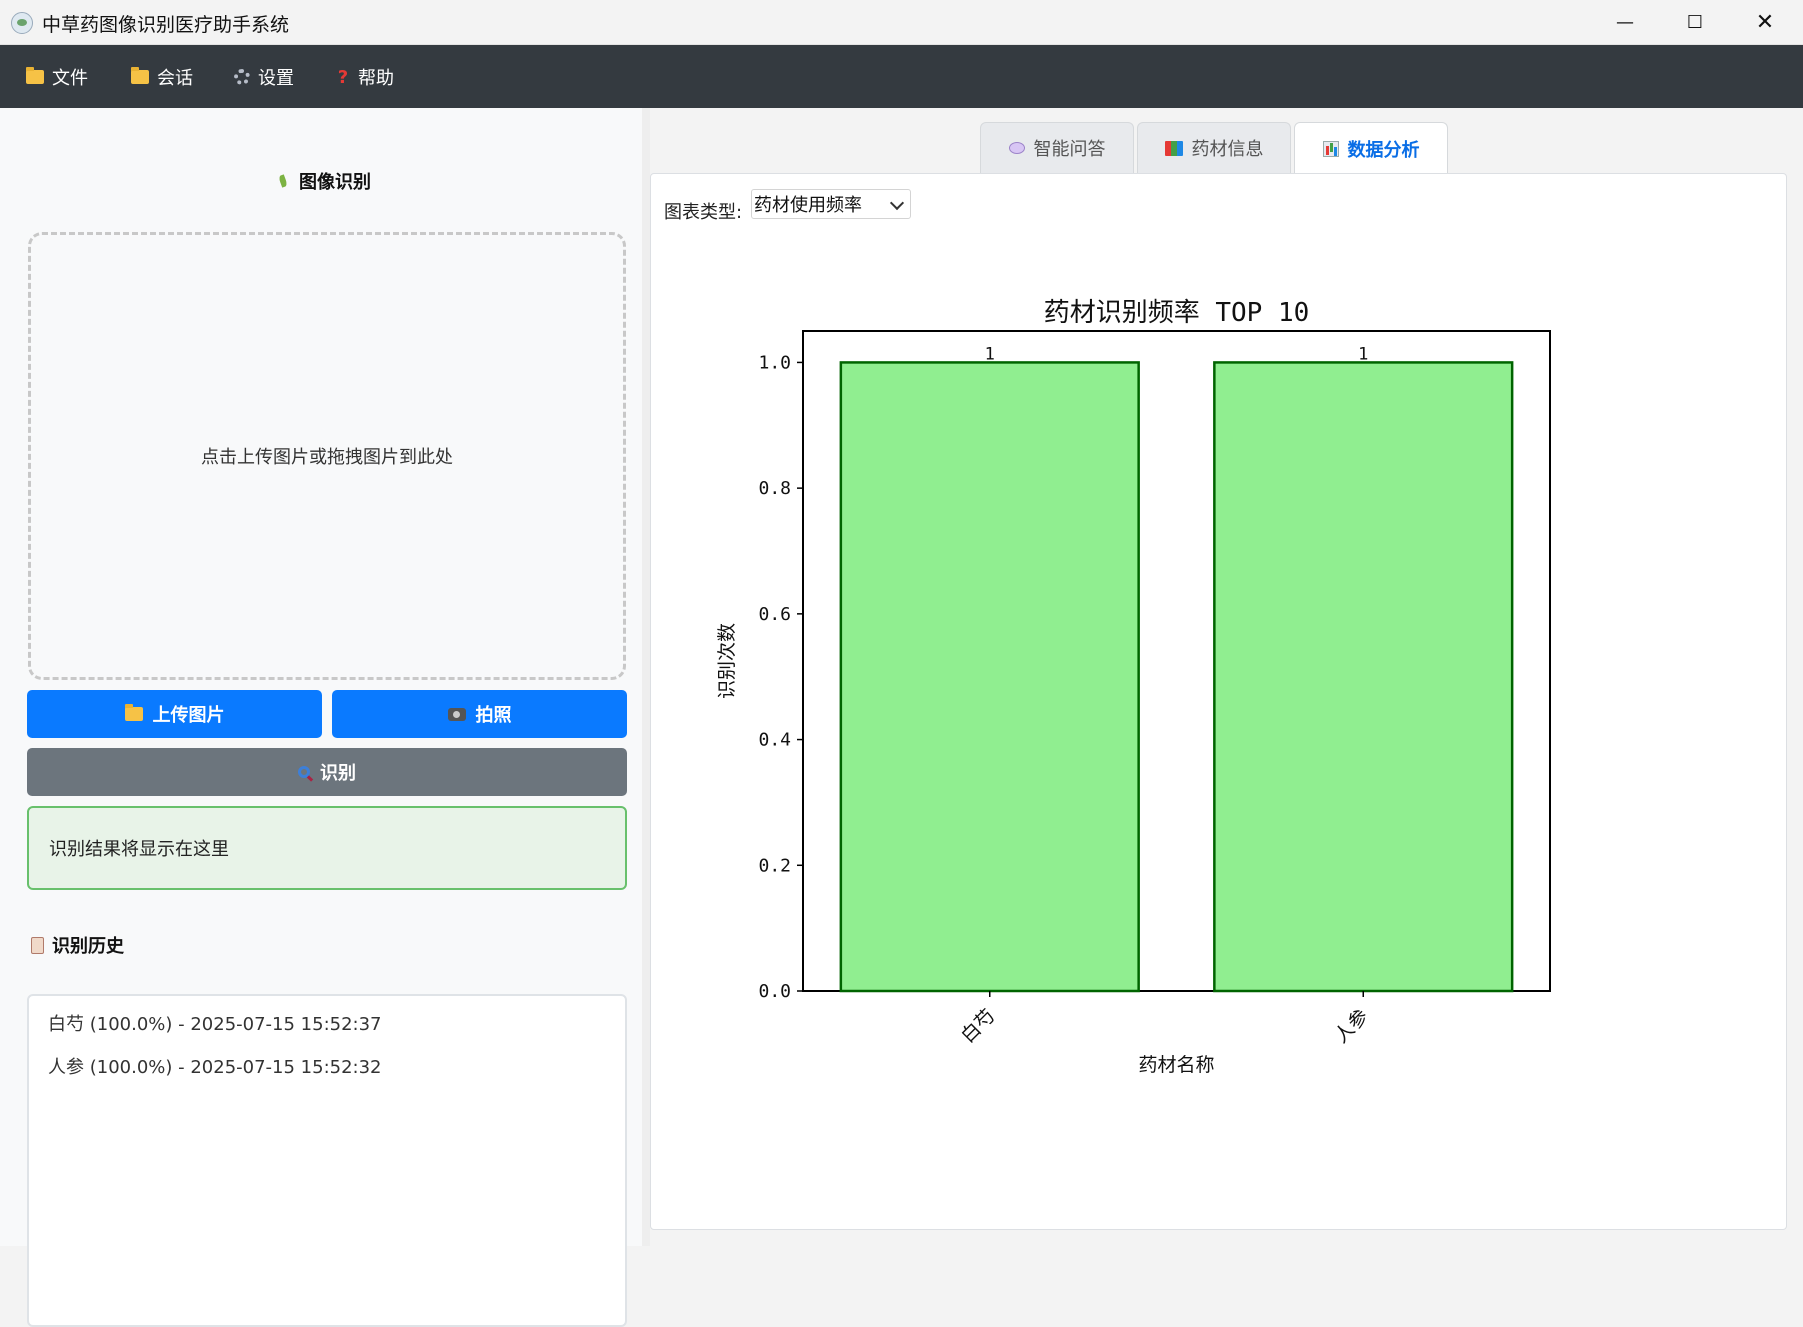 This screenshot has width=1803, height=1327. I want to click on x-axis-label: 药材名称, so click(1176, 1065).